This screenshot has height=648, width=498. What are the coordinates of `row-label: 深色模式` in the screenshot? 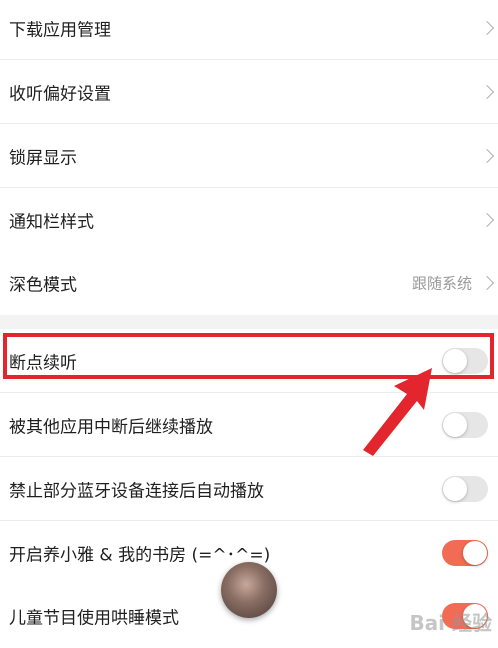 It's located at (43, 285).